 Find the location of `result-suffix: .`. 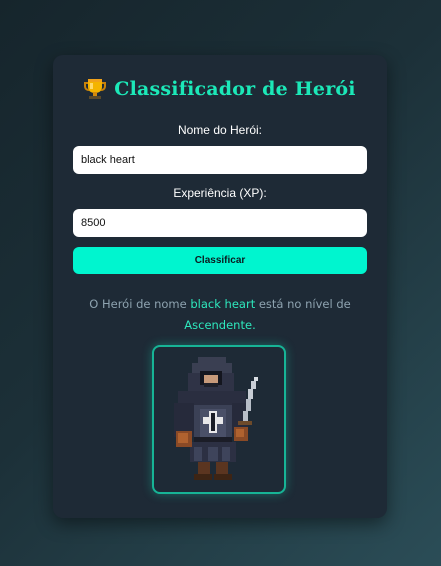

result-suffix: . is located at coordinates (254, 325).